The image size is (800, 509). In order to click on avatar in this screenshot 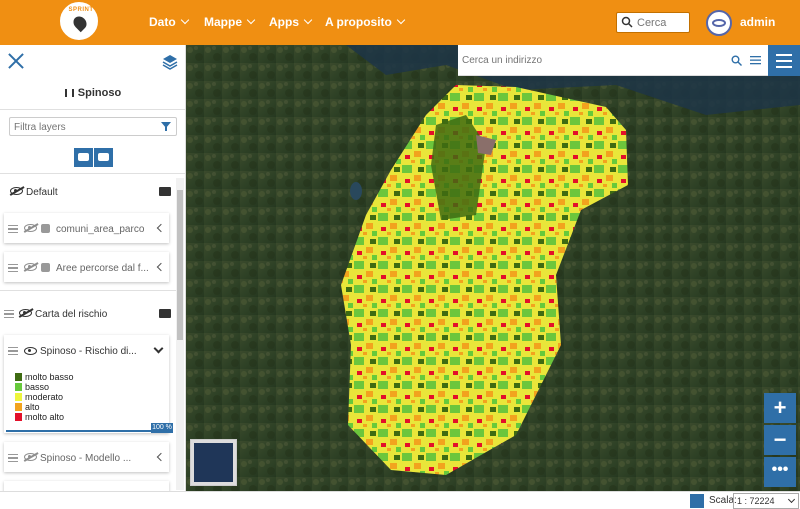, I will do `click(719, 23)`.